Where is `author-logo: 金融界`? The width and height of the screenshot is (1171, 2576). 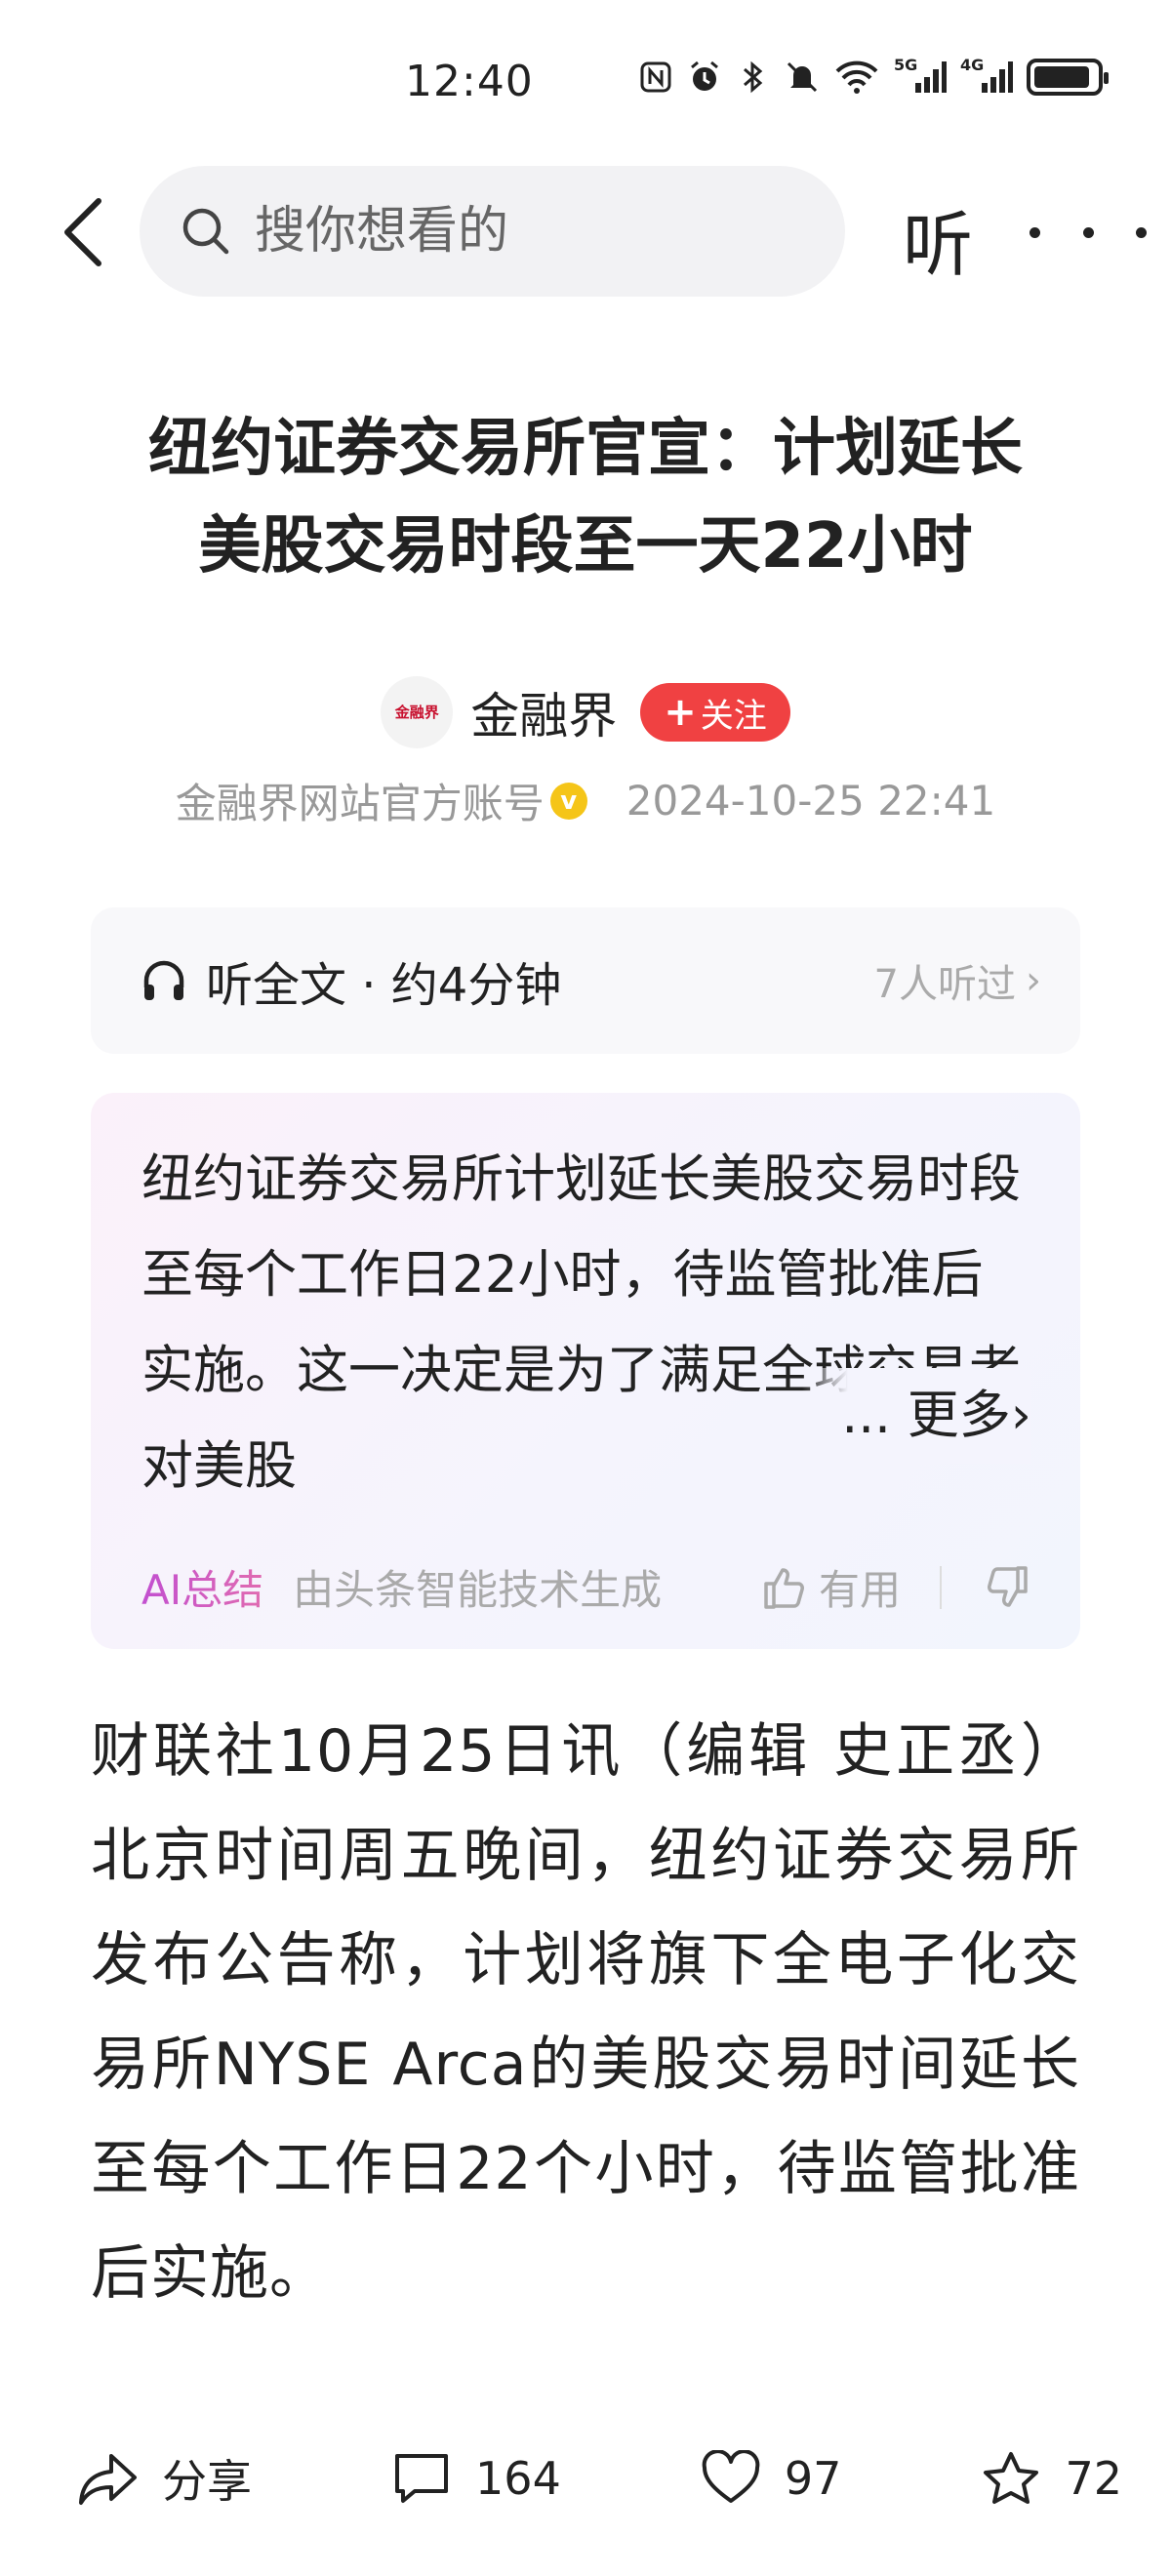
author-logo: 金融界 is located at coordinates (416, 712).